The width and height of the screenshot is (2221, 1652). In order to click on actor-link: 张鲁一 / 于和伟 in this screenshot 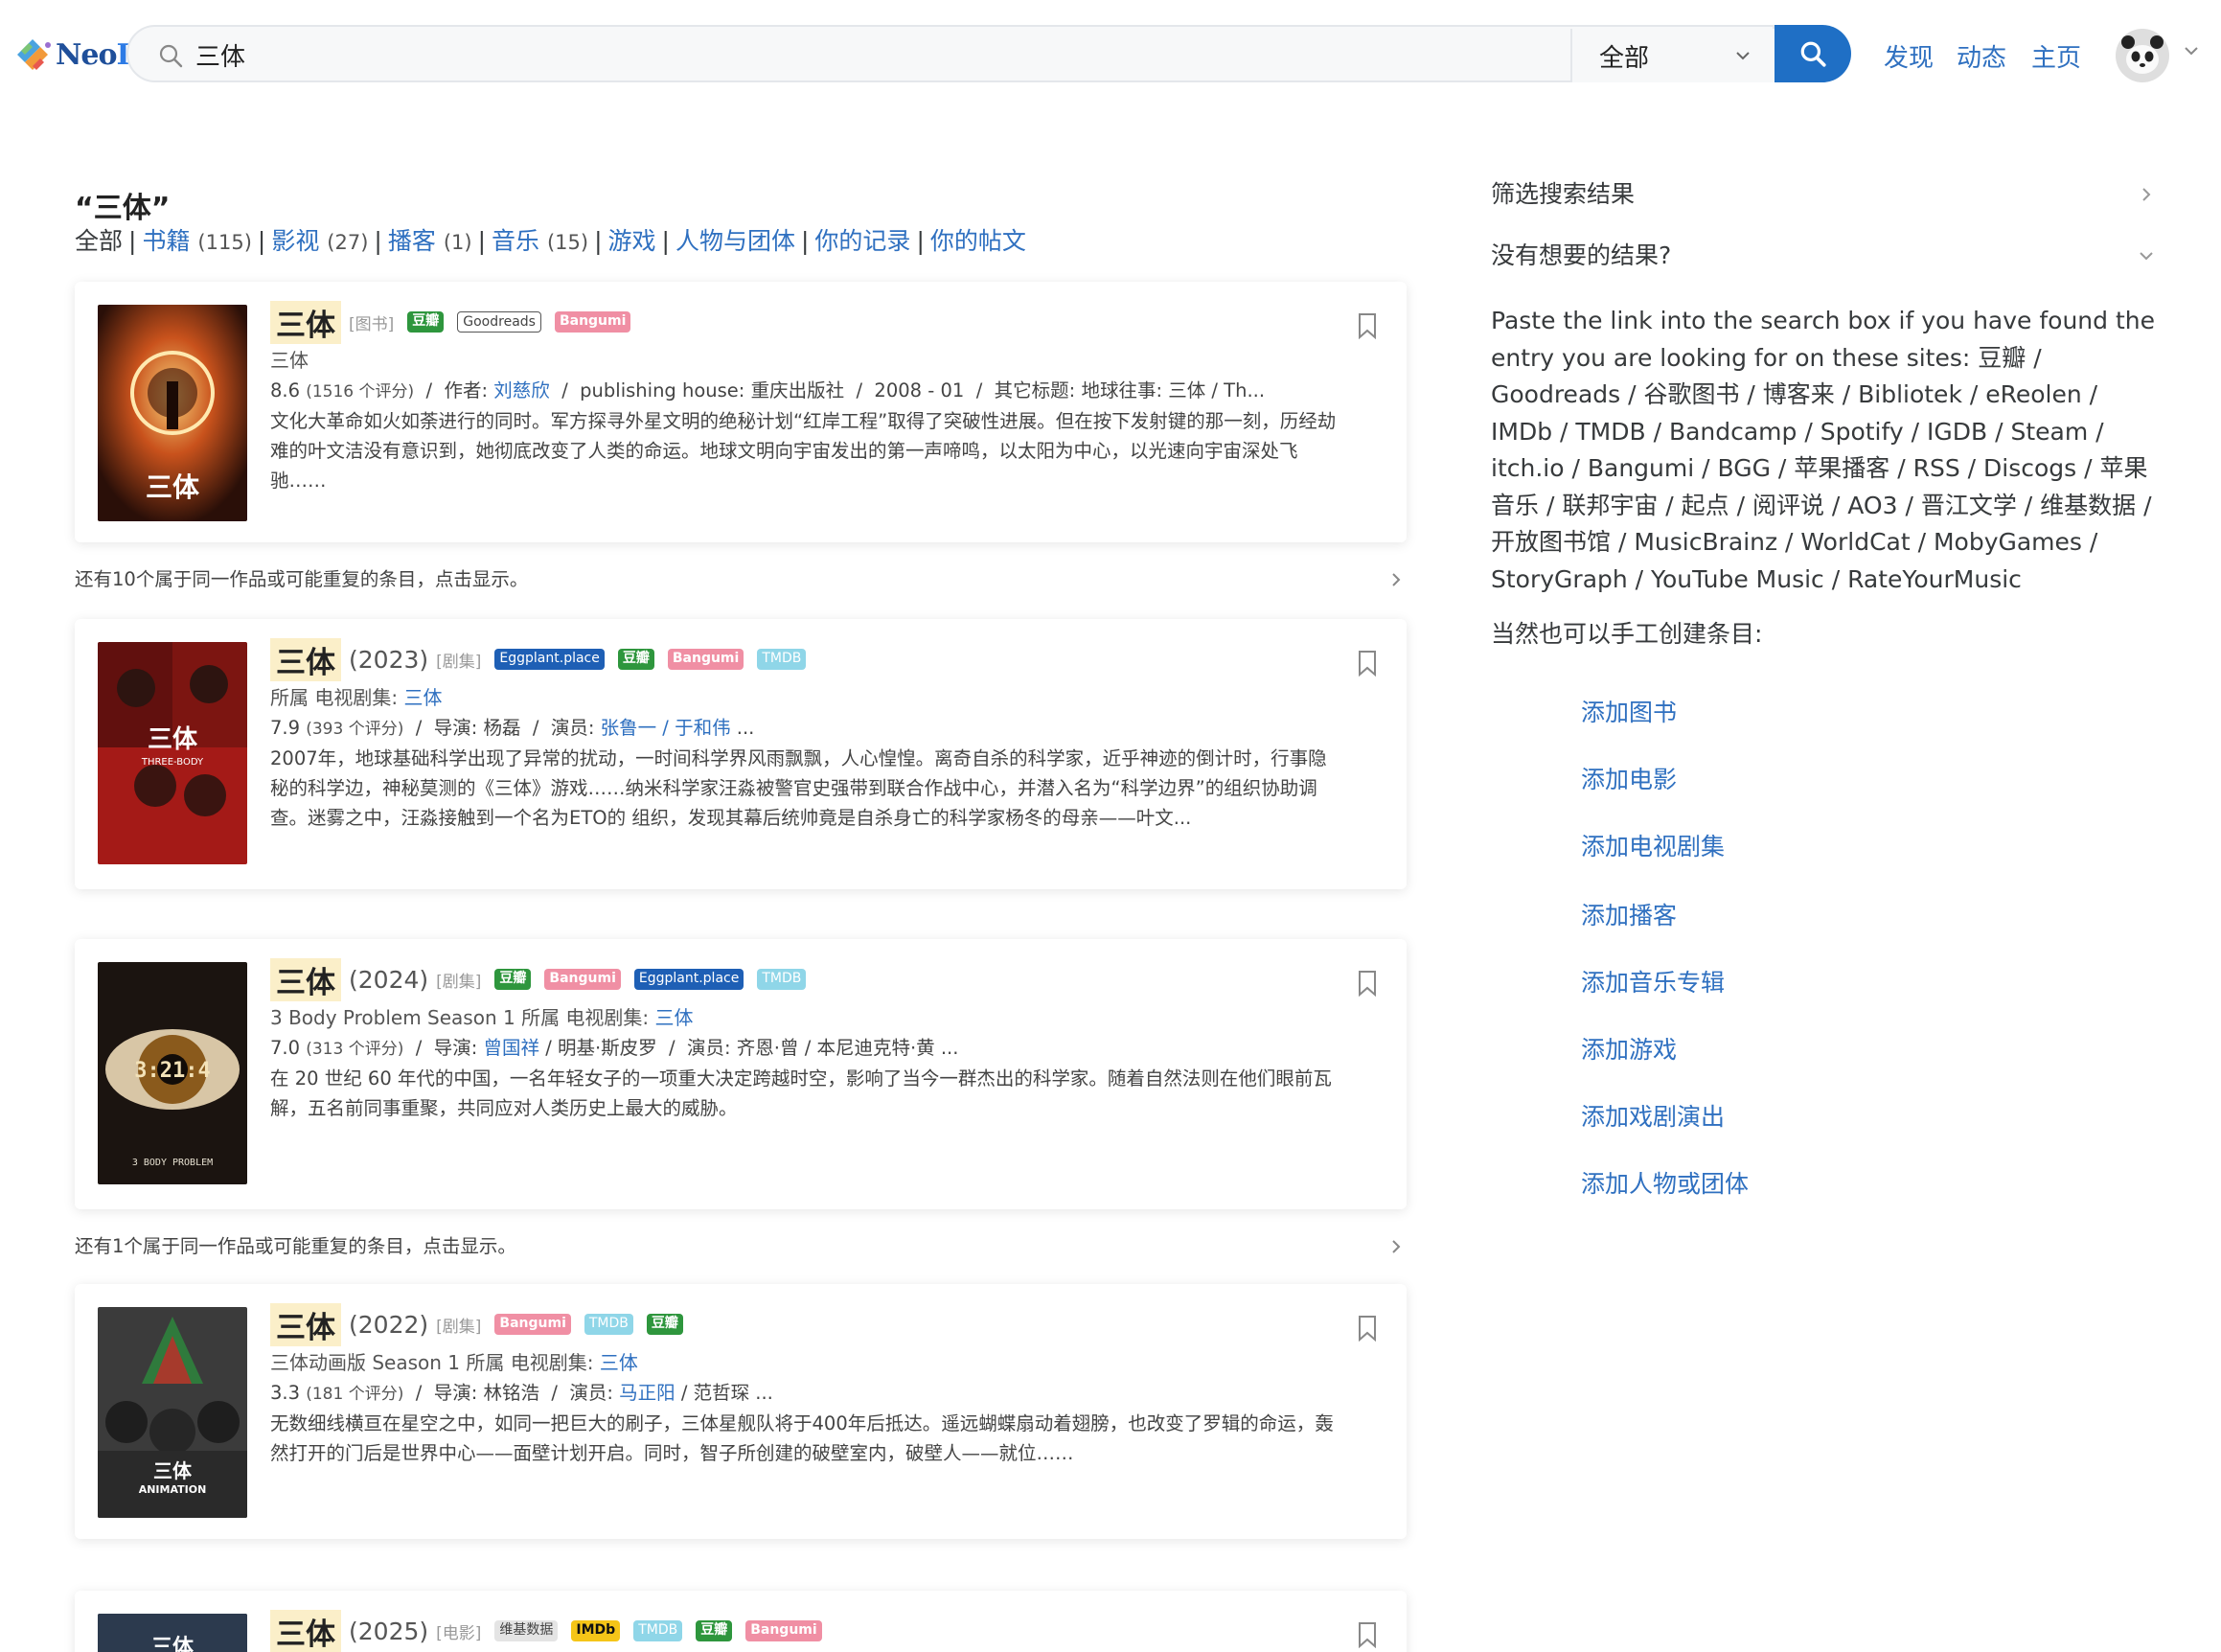, I will do `click(666, 728)`.